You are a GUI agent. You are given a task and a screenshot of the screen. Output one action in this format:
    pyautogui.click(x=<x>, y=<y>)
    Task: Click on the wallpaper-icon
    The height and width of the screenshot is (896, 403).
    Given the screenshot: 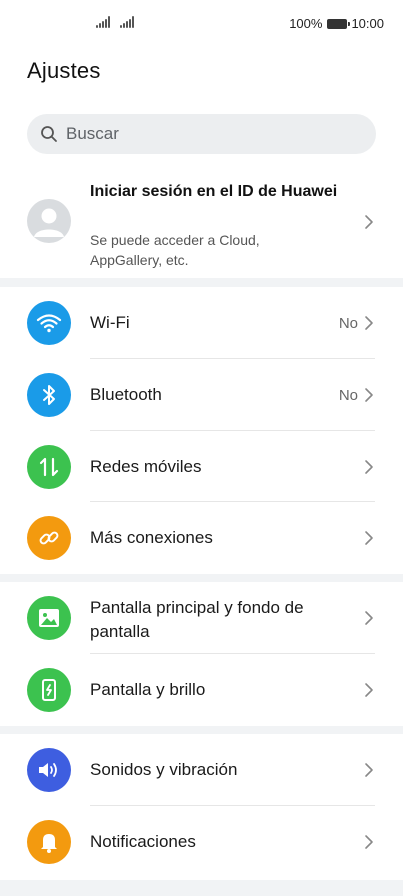 What is the action you would take?
    pyautogui.click(x=49, y=618)
    